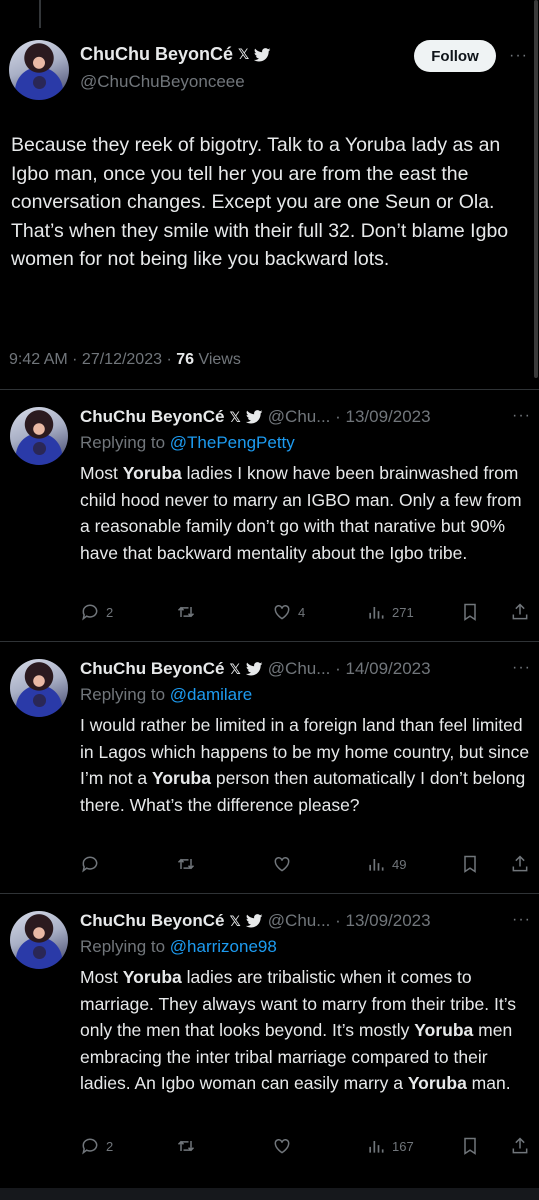 The image size is (539, 1200). I want to click on action-bar: 49, so click(306, 866).